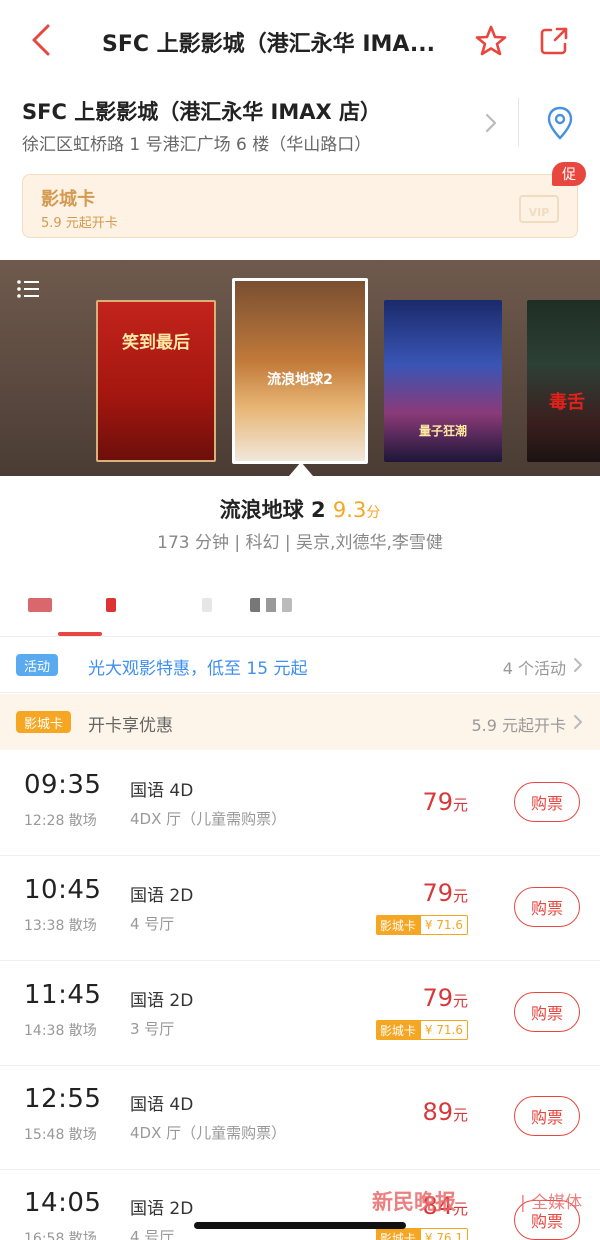 The height and width of the screenshot is (1240, 600). I want to click on card-offer-text: 开卡享优惠, so click(130, 726).